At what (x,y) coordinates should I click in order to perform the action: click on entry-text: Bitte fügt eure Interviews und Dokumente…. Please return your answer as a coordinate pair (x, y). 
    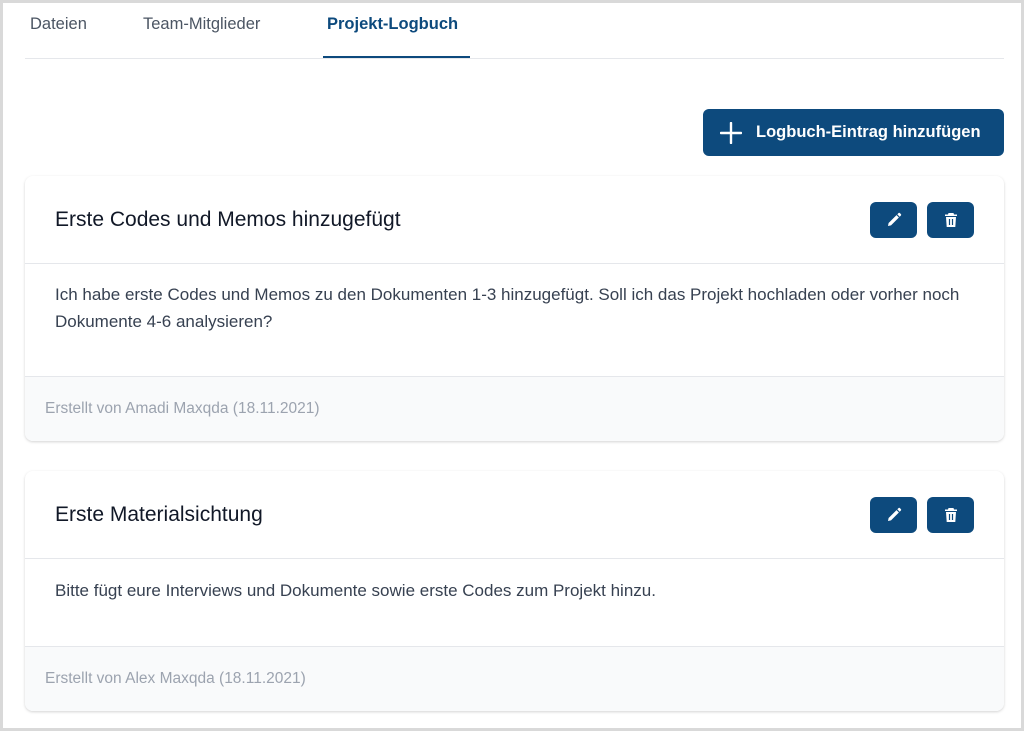
    Looking at the image, I should click on (355, 590).